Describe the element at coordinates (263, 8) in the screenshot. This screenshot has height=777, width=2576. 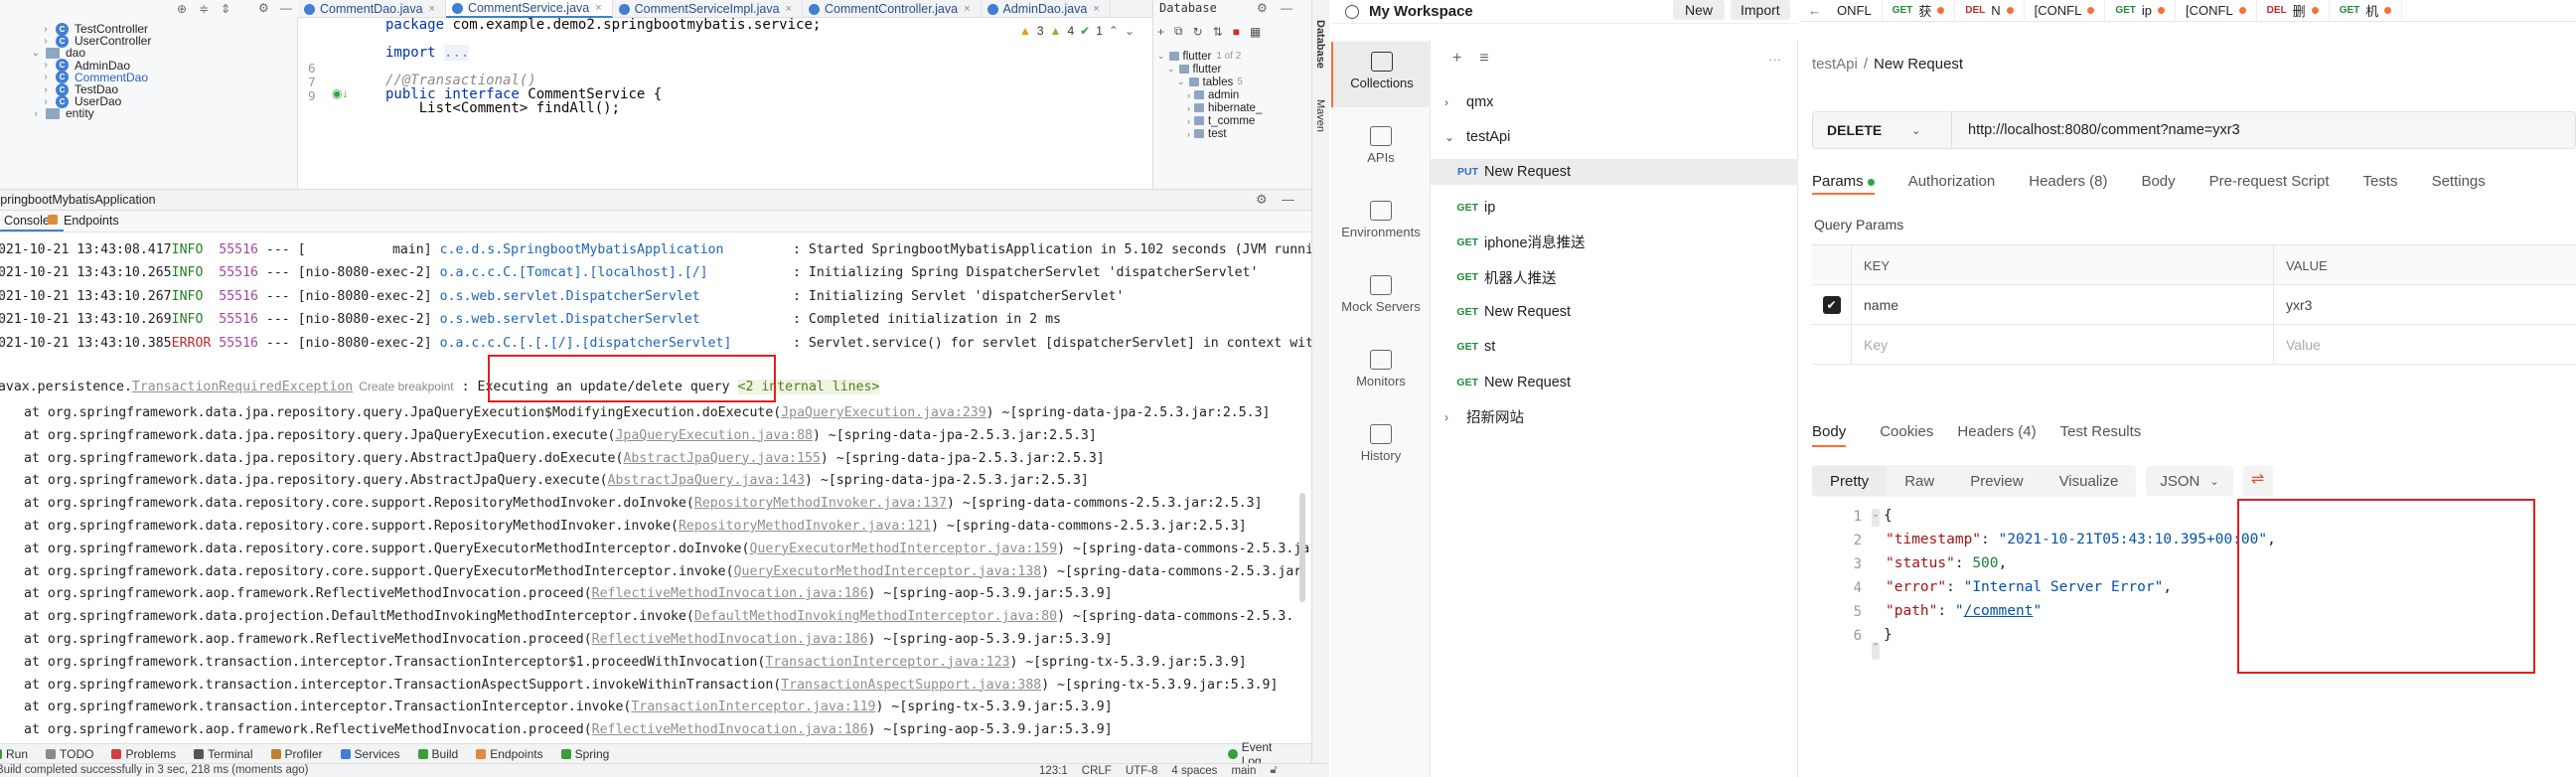
I see `gear-icon: ⚙` at that location.